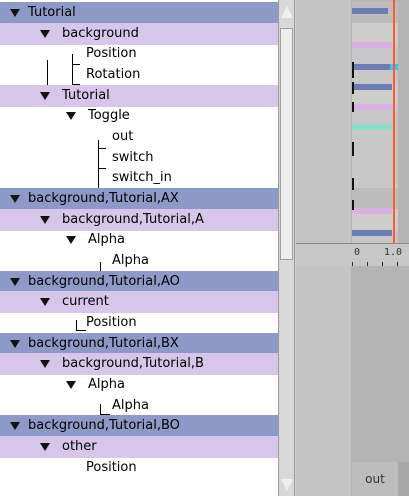 This screenshot has height=496, width=409. What do you see at coordinates (357, 252) in the screenshot?
I see `ruler-label: 0` at bounding box center [357, 252].